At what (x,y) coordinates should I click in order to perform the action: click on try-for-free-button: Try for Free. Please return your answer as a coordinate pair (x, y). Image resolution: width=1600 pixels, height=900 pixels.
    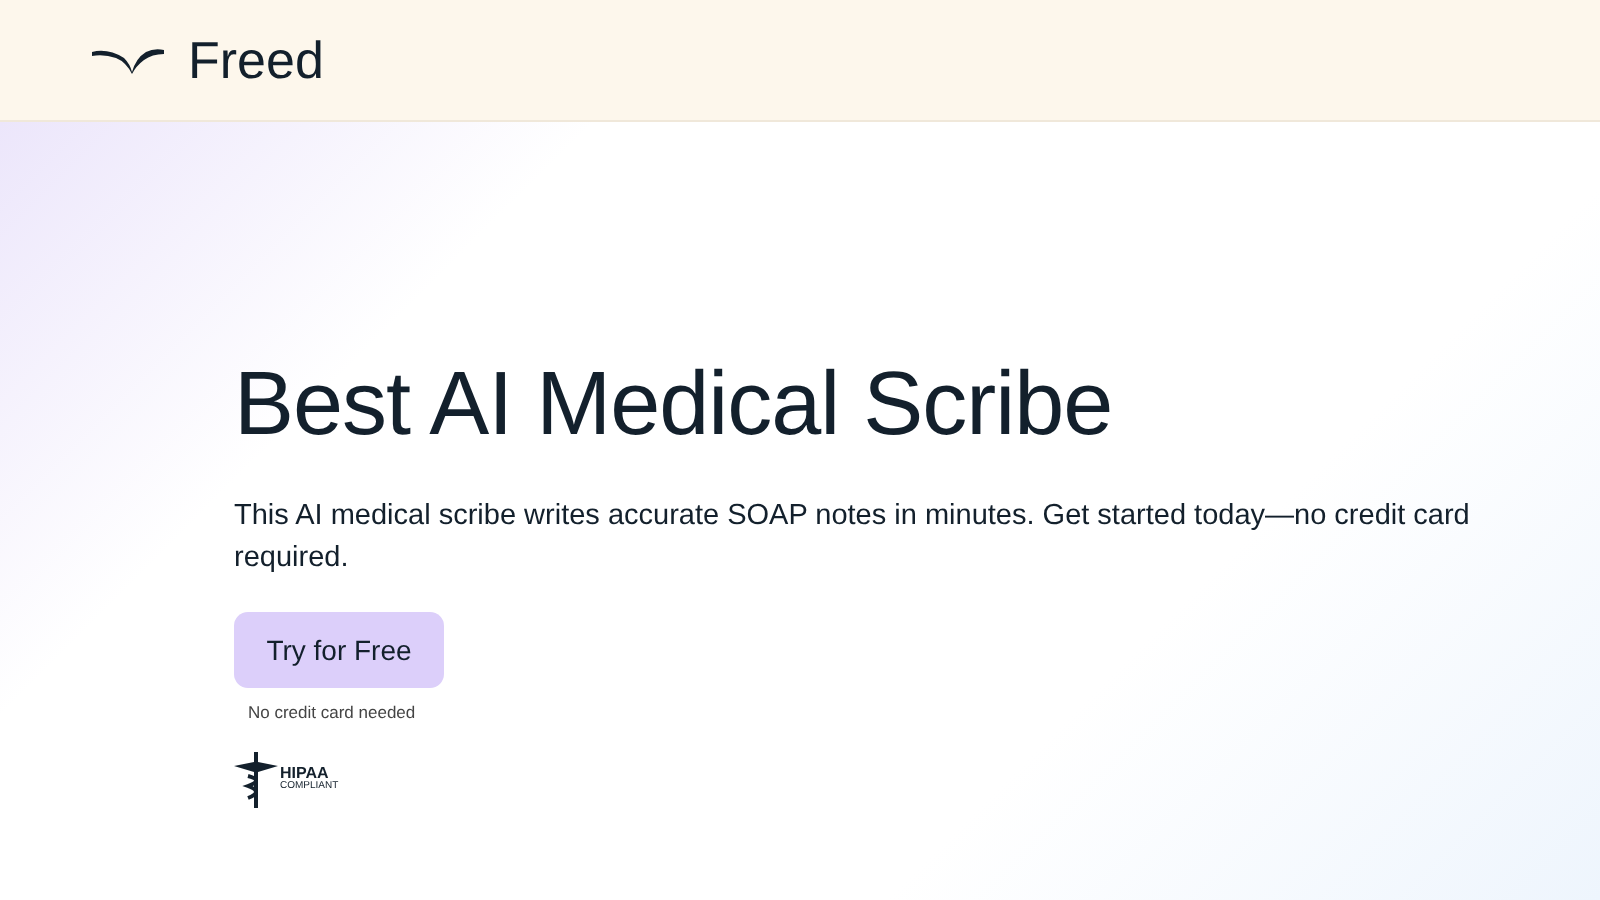
    Looking at the image, I should click on (339, 650).